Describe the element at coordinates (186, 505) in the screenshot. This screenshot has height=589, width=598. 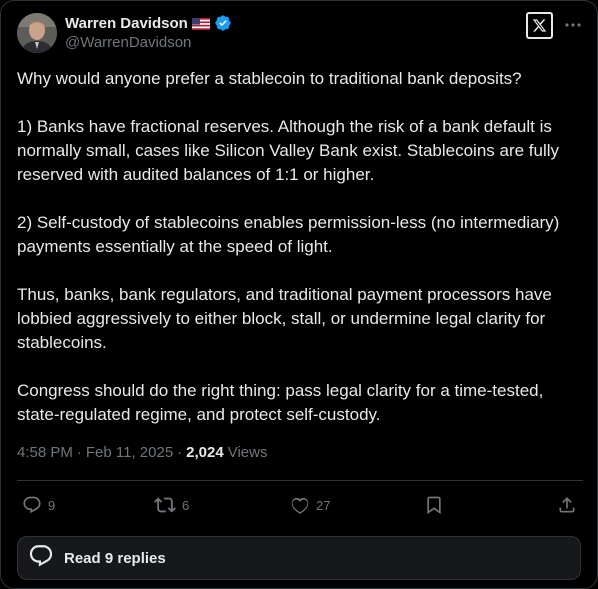
I see `repost-count: 6` at that location.